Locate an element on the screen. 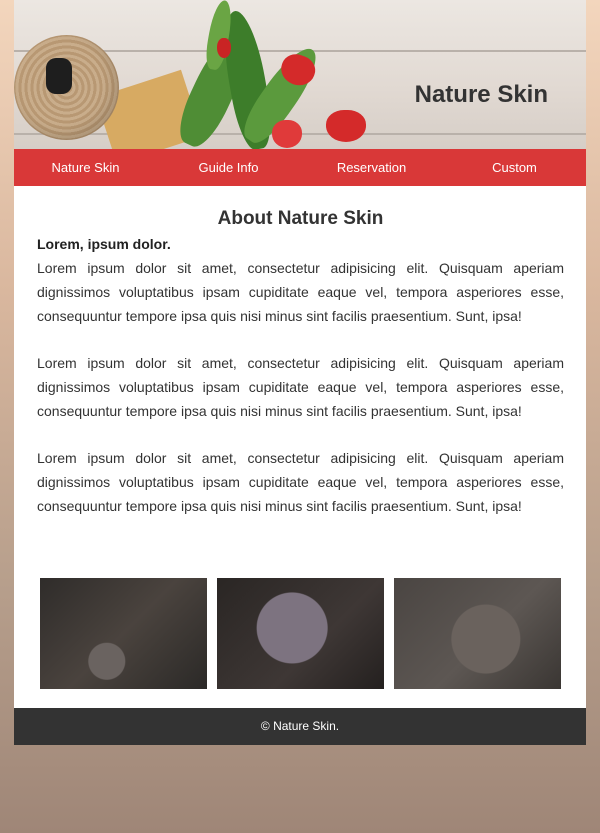  gallery-photo-flowers is located at coordinates (300, 633).